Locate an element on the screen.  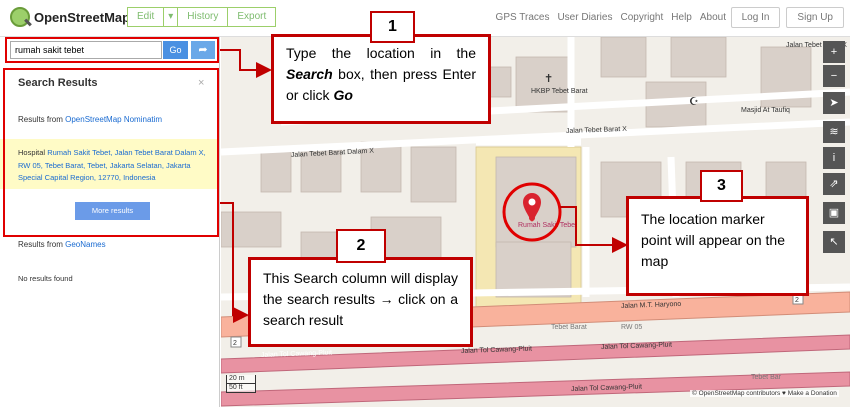
search-highlight-box is located at coordinates (112, 50).